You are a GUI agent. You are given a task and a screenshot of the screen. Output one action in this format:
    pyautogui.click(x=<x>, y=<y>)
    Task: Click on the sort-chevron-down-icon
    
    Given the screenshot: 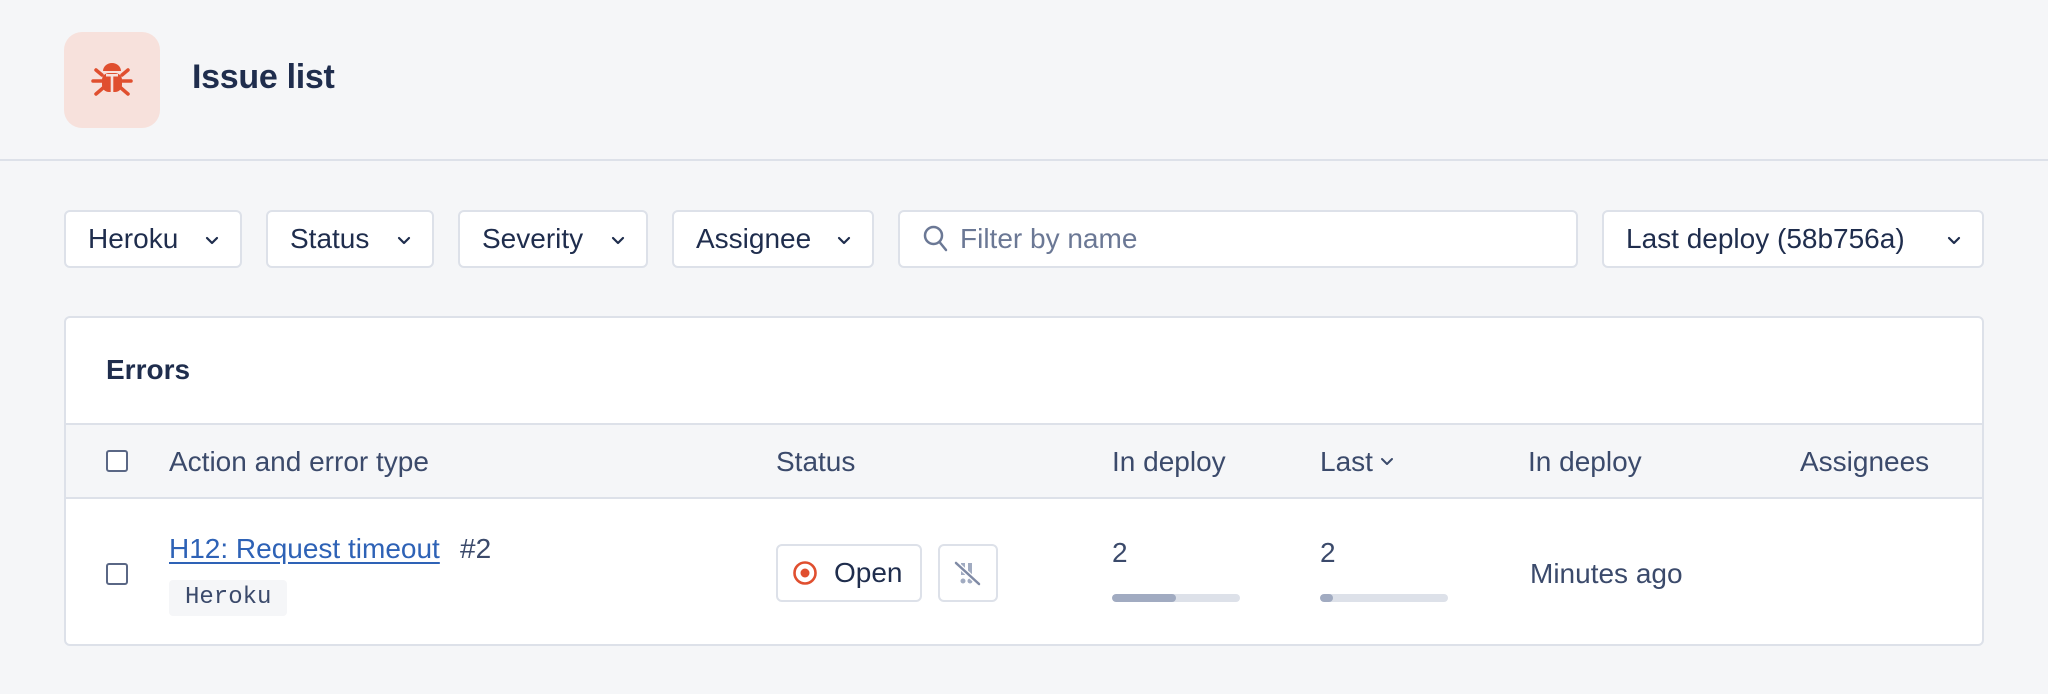 What is the action you would take?
    pyautogui.click(x=1386, y=461)
    